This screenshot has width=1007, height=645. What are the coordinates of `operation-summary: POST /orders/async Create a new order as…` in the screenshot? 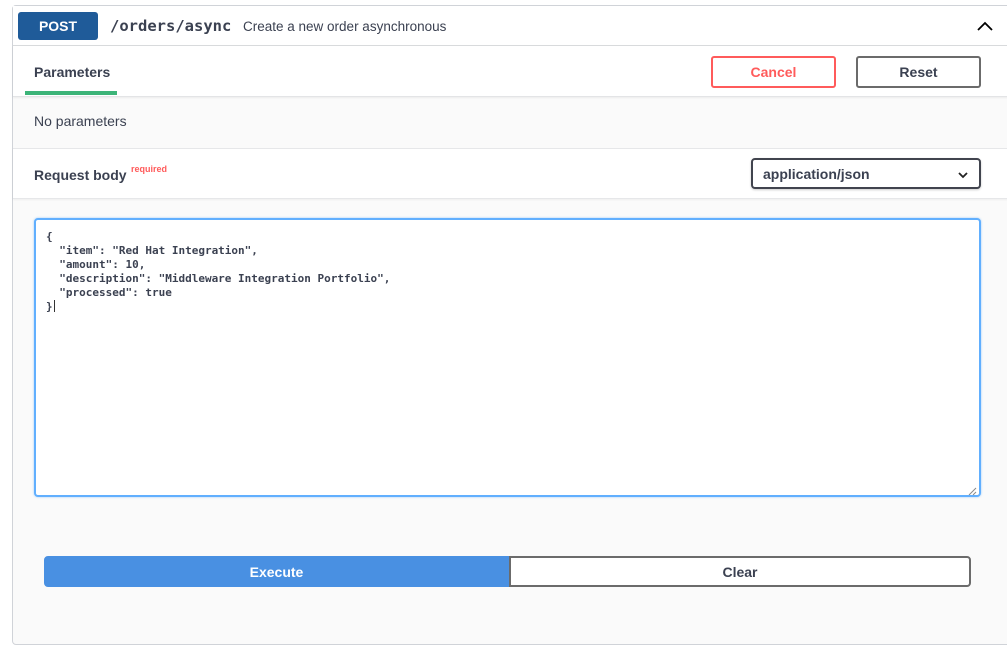 It's located at (510, 26).